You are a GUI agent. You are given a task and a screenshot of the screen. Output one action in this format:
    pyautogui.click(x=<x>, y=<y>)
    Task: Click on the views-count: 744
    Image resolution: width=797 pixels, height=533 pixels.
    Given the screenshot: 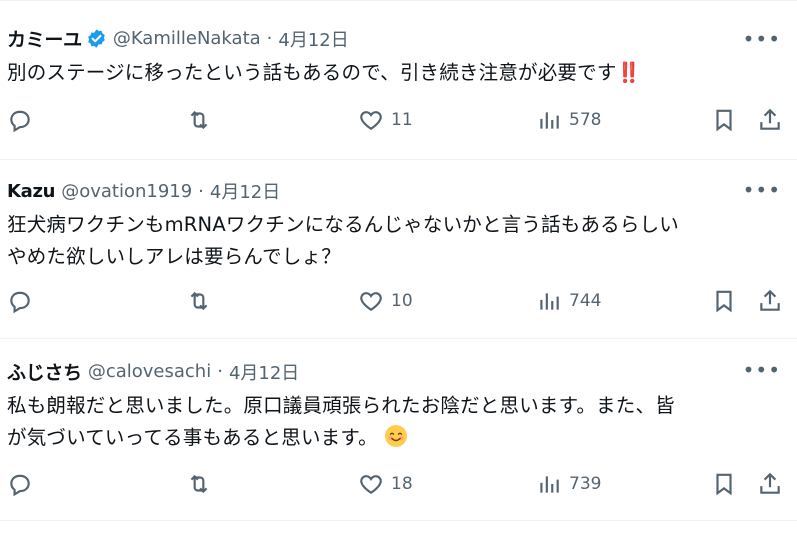 What is the action you would take?
    pyautogui.click(x=585, y=301)
    